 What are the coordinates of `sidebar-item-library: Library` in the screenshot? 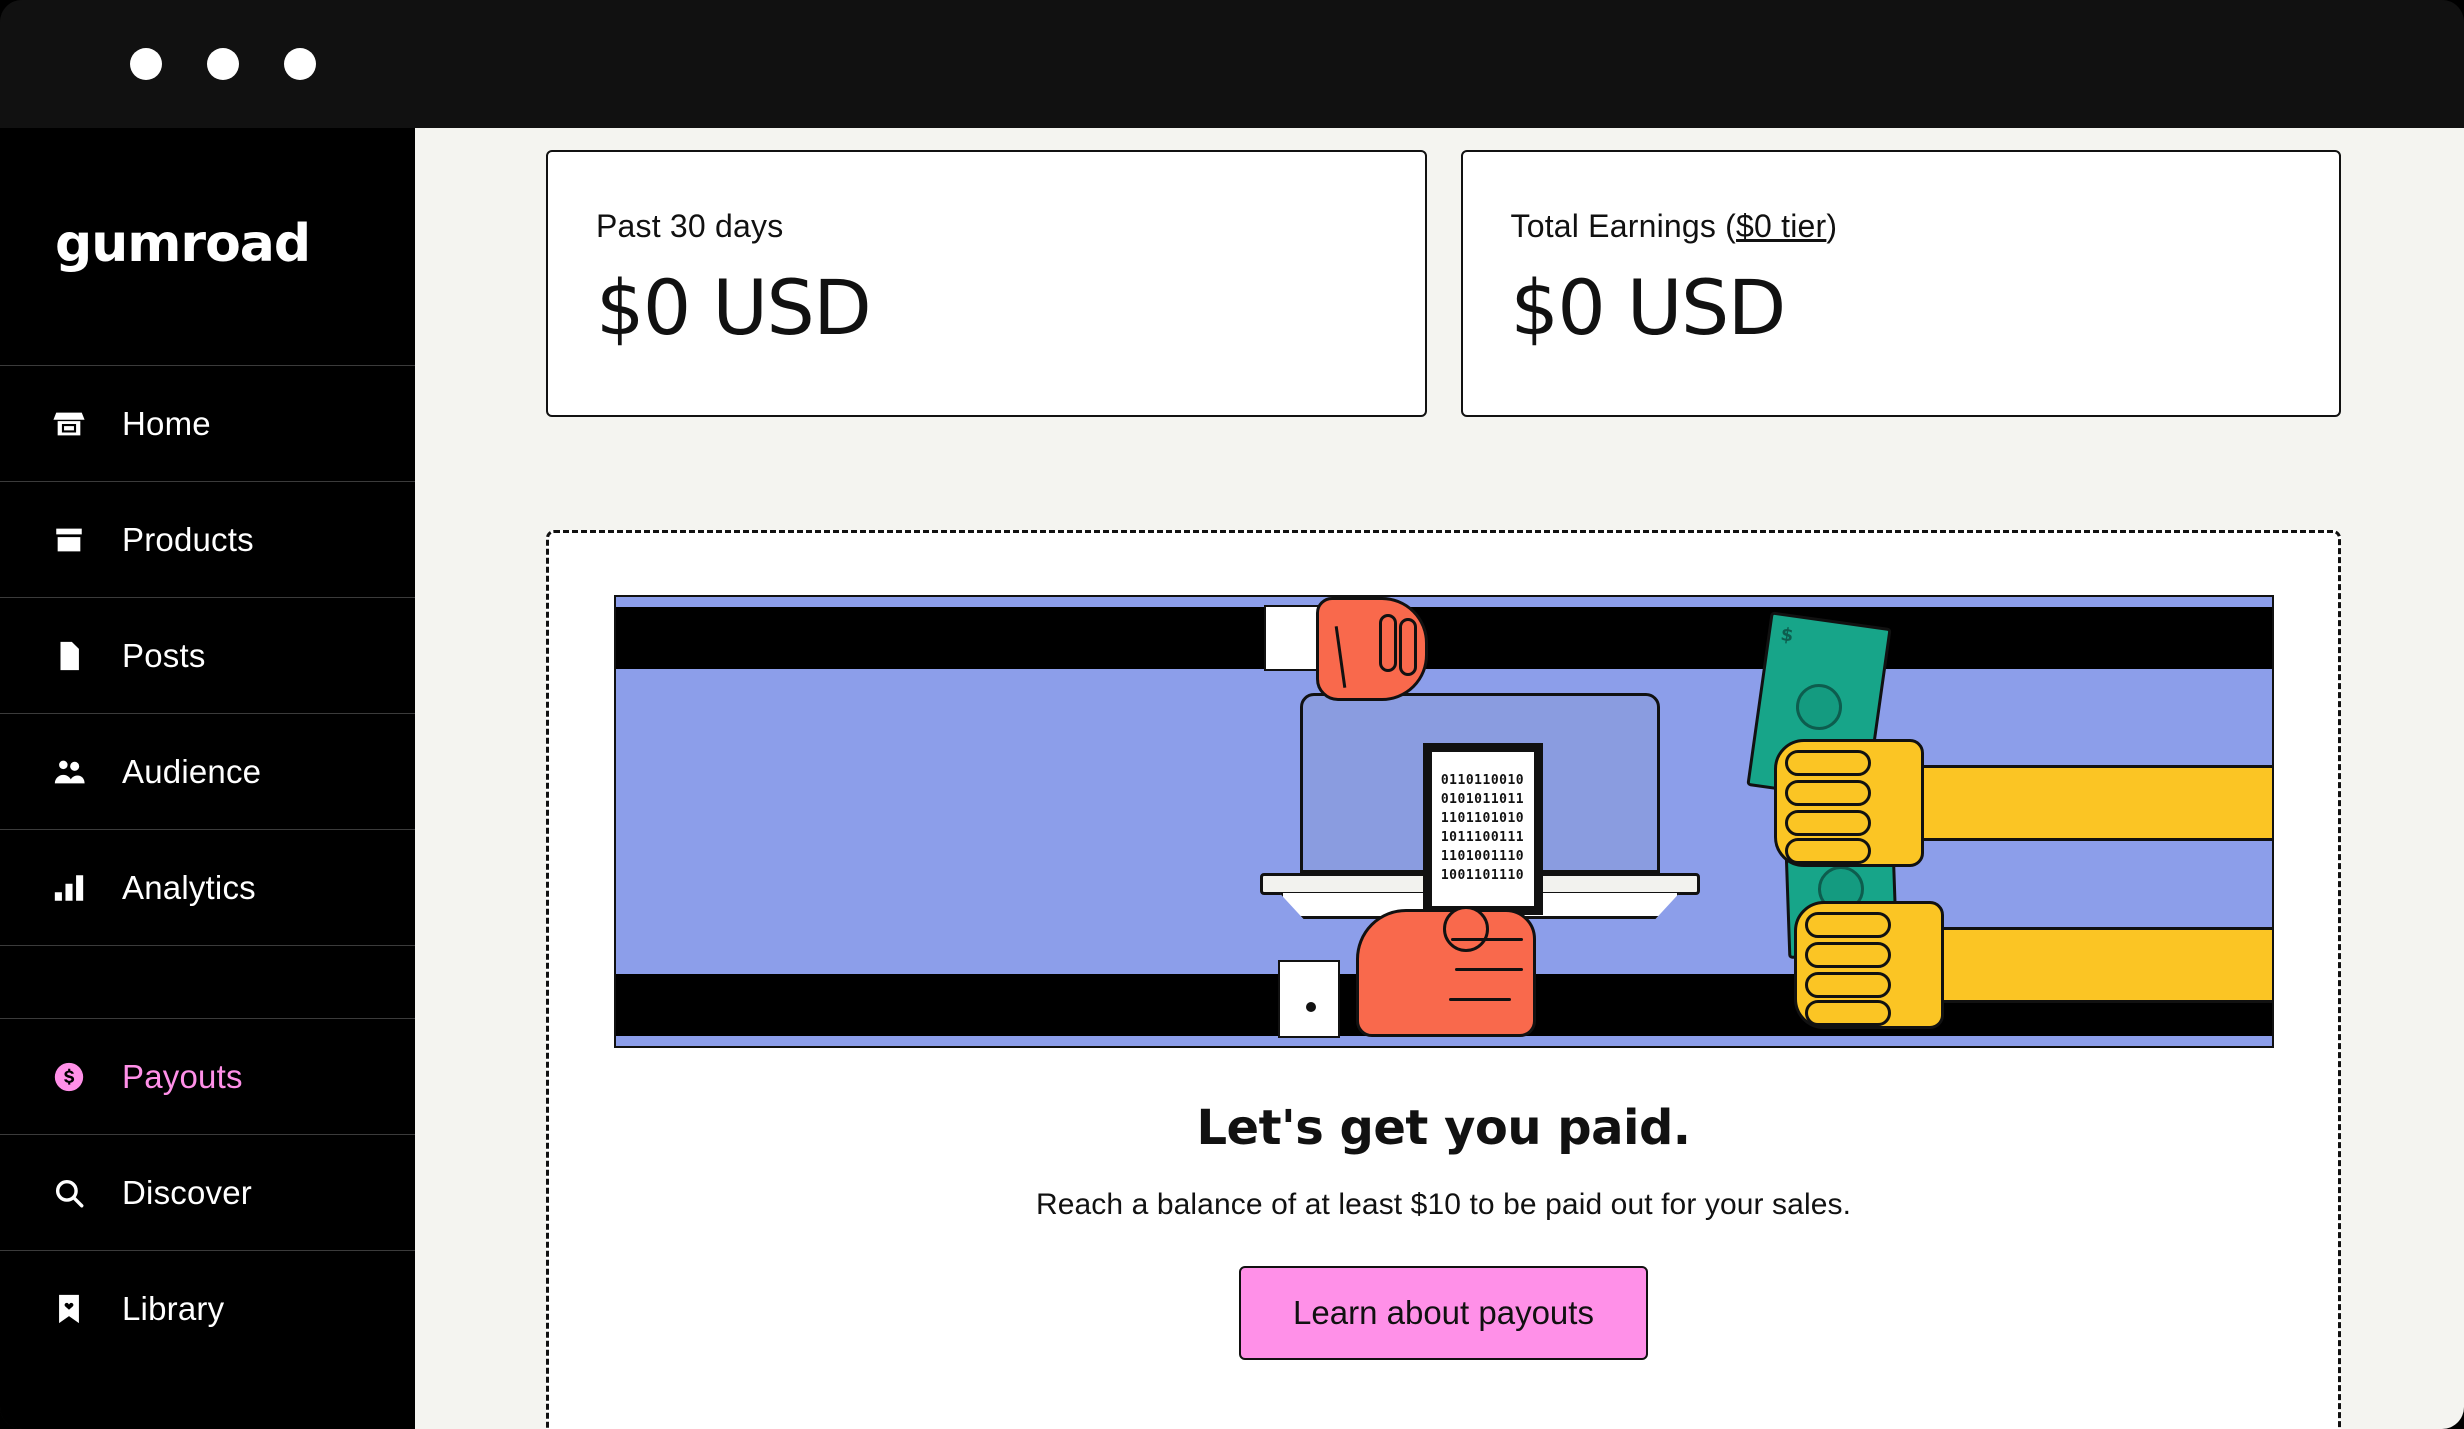 It's located at (207, 1308).